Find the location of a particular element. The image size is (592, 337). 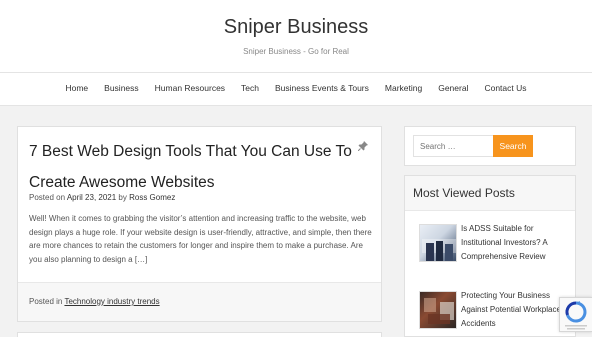

nav-item-tech: Tech is located at coordinates (250, 88).